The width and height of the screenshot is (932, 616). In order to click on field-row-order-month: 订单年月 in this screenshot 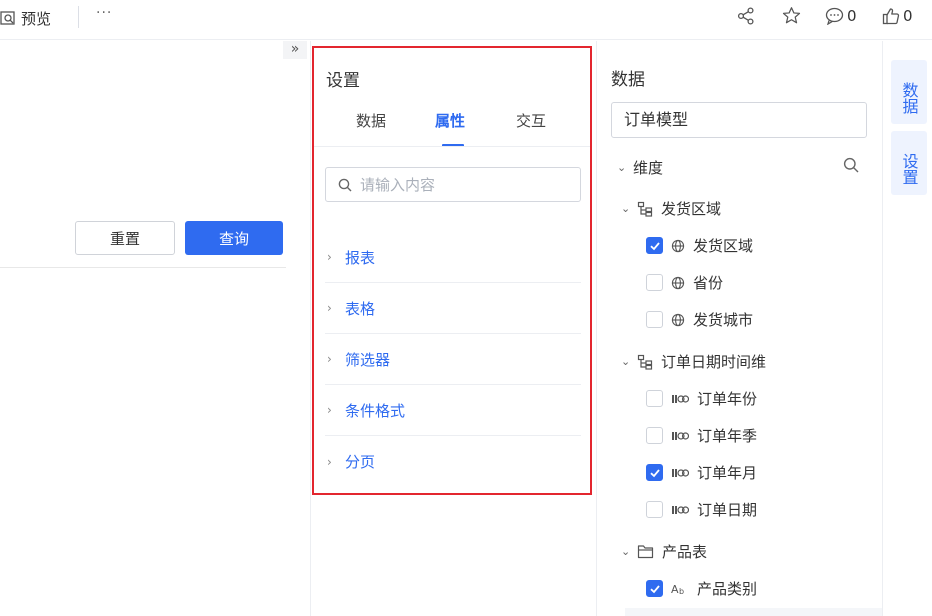, I will do `click(701, 472)`.